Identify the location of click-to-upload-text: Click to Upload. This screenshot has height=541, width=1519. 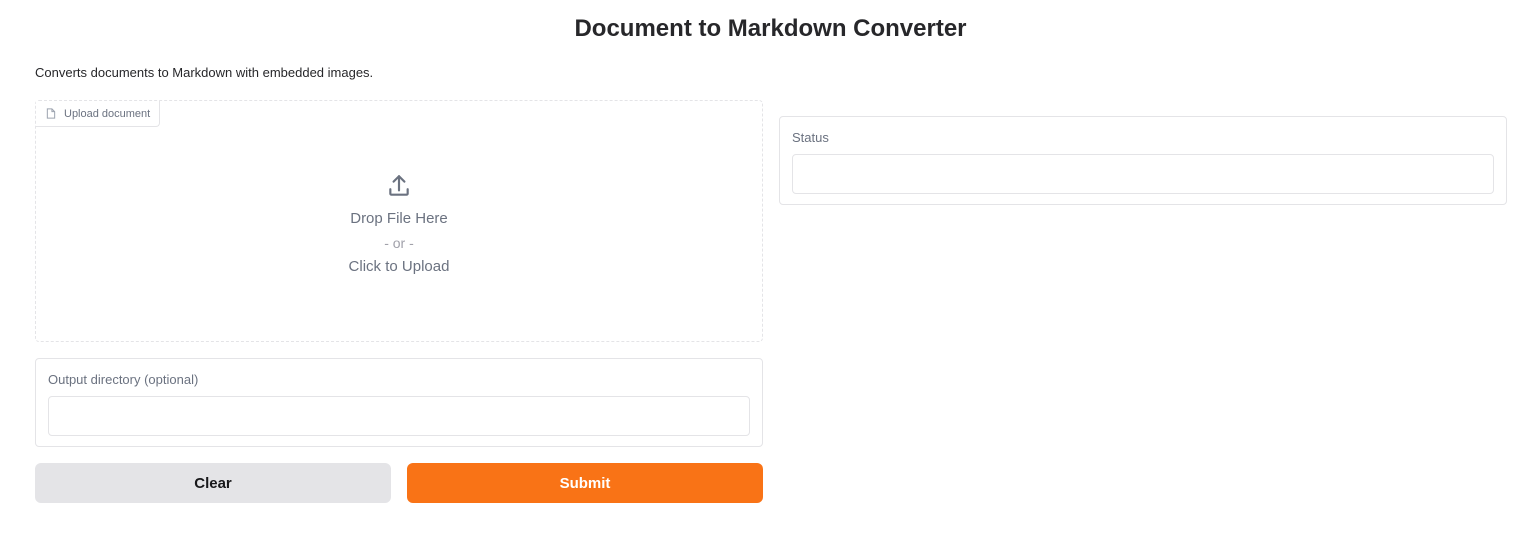
(399, 266).